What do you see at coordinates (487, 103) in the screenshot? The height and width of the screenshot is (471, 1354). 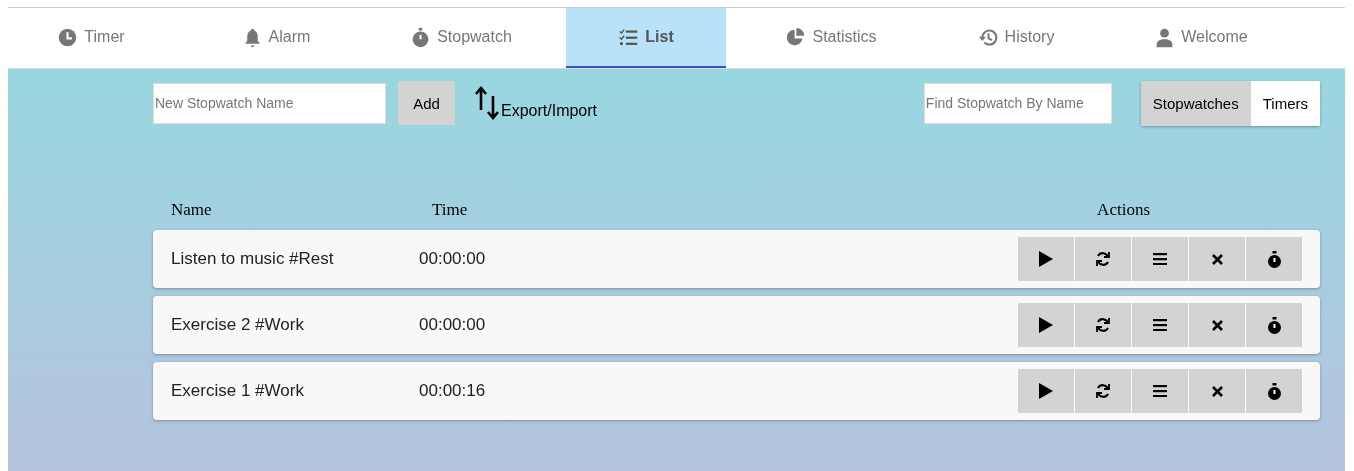 I see `up-down-arrows-icon` at bounding box center [487, 103].